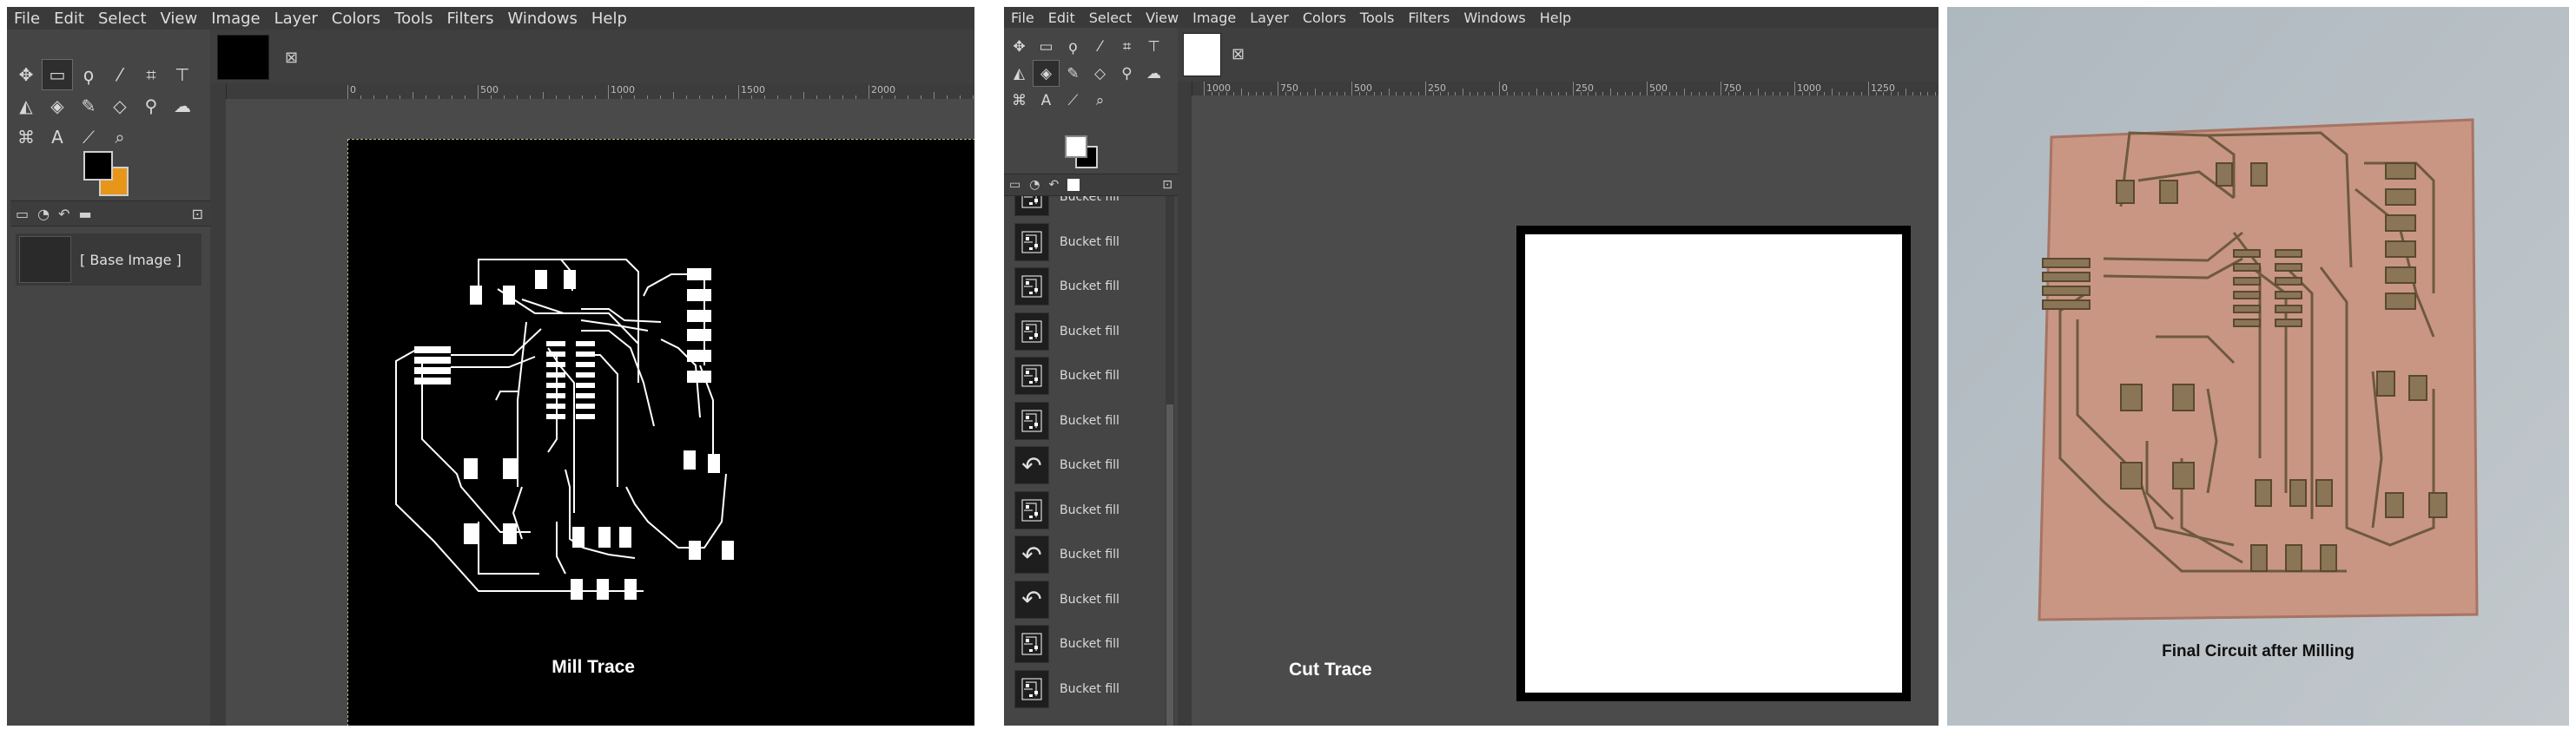  What do you see at coordinates (1031, 599) in the screenshot?
I see `undo-icon: ↶` at bounding box center [1031, 599].